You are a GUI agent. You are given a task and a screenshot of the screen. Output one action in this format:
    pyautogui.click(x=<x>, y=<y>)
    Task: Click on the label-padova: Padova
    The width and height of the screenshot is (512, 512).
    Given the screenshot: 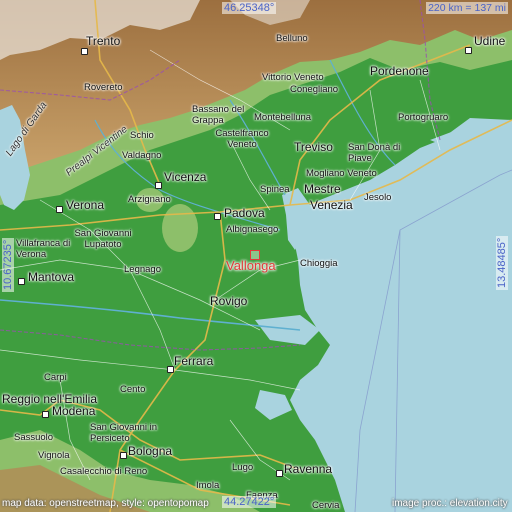 What is the action you would take?
    pyautogui.click(x=244, y=213)
    